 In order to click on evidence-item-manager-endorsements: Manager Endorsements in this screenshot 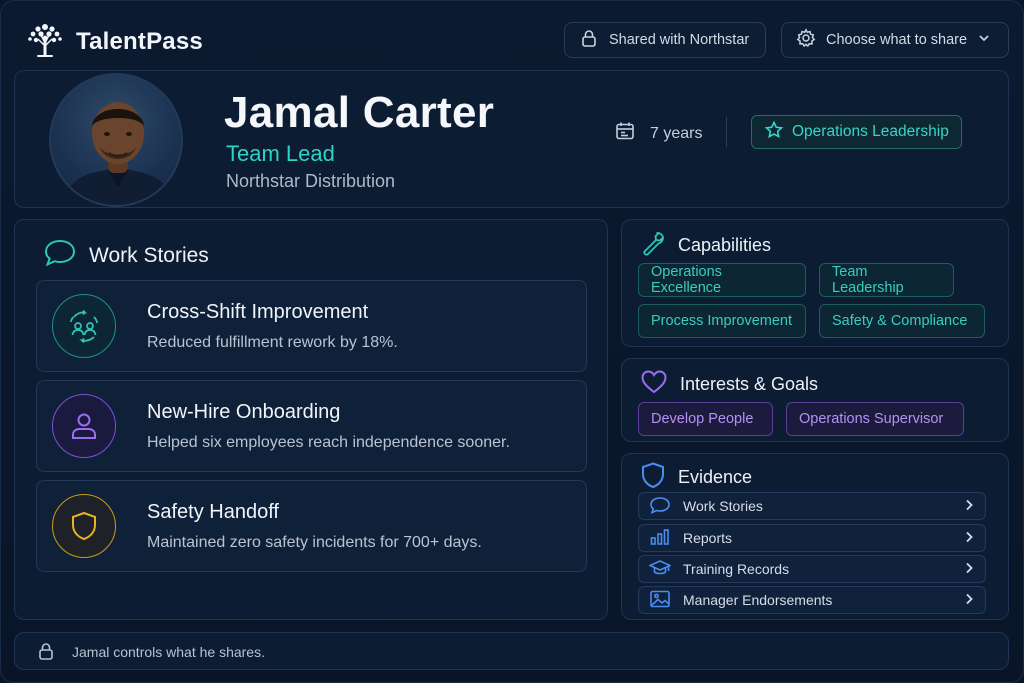, I will do `click(812, 600)`.